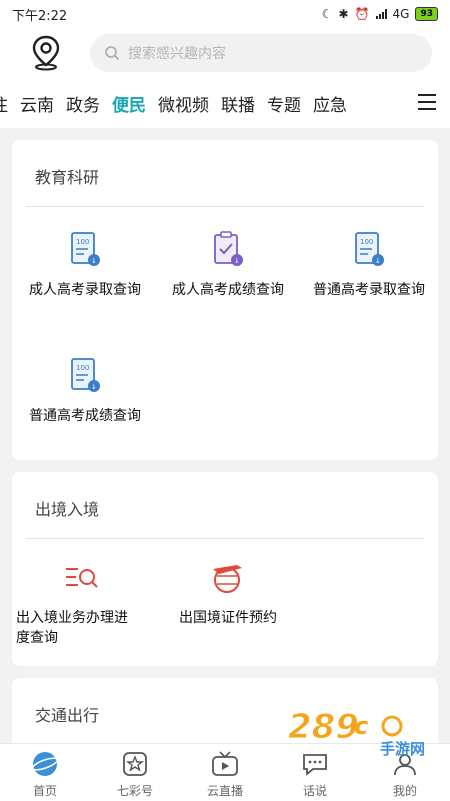  I want to click on nav-label: 七彩号, so click(134, 791).